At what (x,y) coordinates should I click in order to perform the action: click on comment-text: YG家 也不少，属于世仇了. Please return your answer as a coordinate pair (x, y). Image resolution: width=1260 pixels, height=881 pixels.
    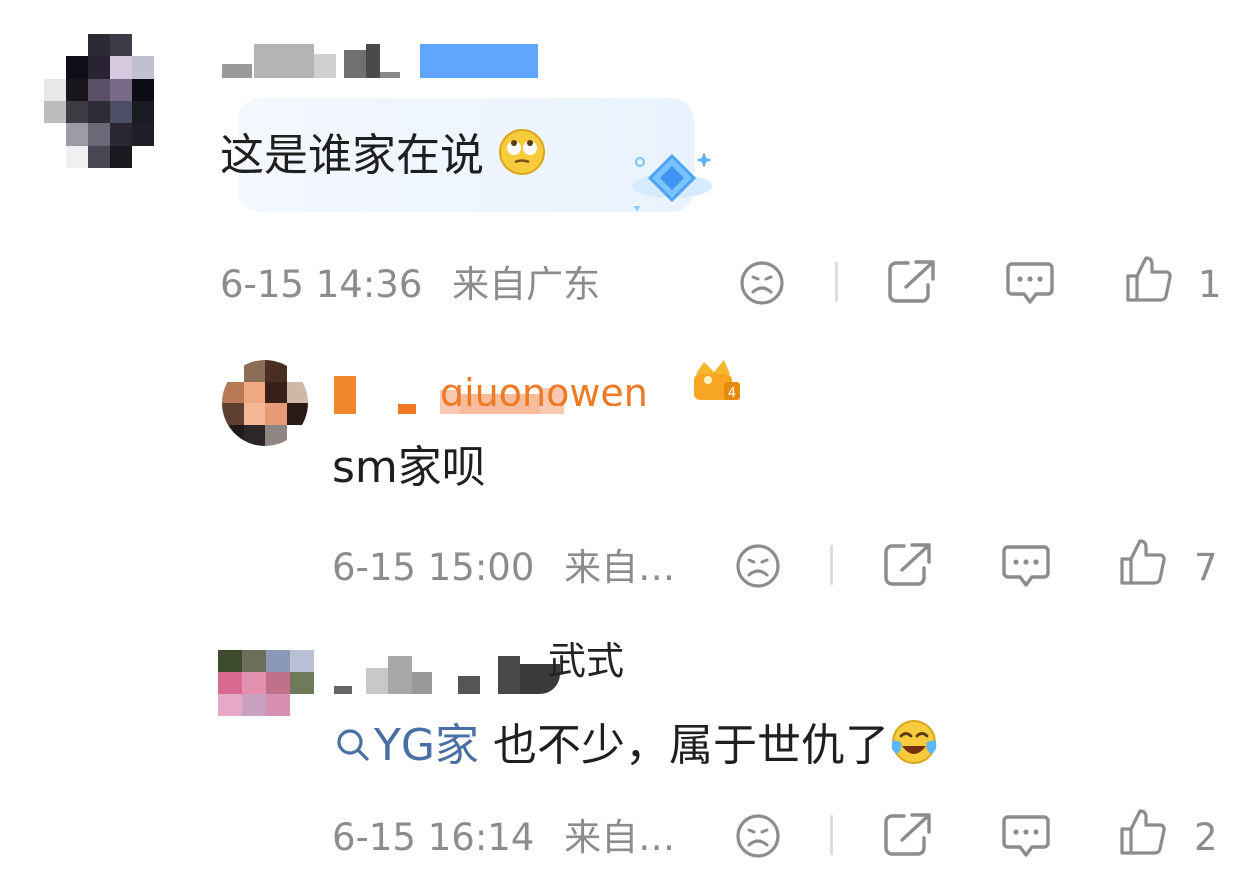
    Looking at the image, I should click on (636, 743).